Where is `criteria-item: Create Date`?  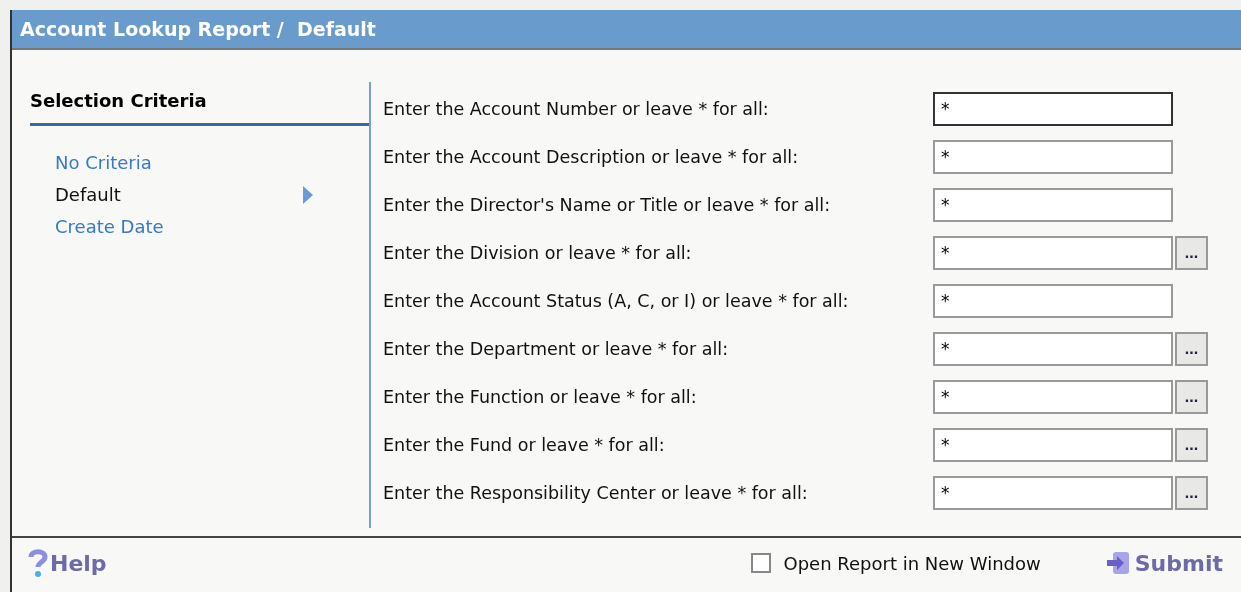 criteria-item: Create Date is located at coordinates (184, 226).